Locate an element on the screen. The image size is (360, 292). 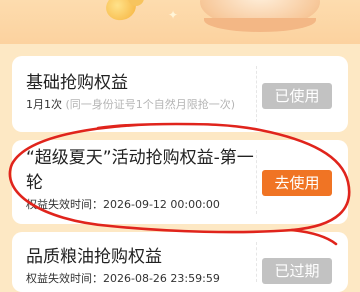
benefit-expiry: 权益失效时间：2026-08-26 23:59:59 is located at coordinates (123, 278).